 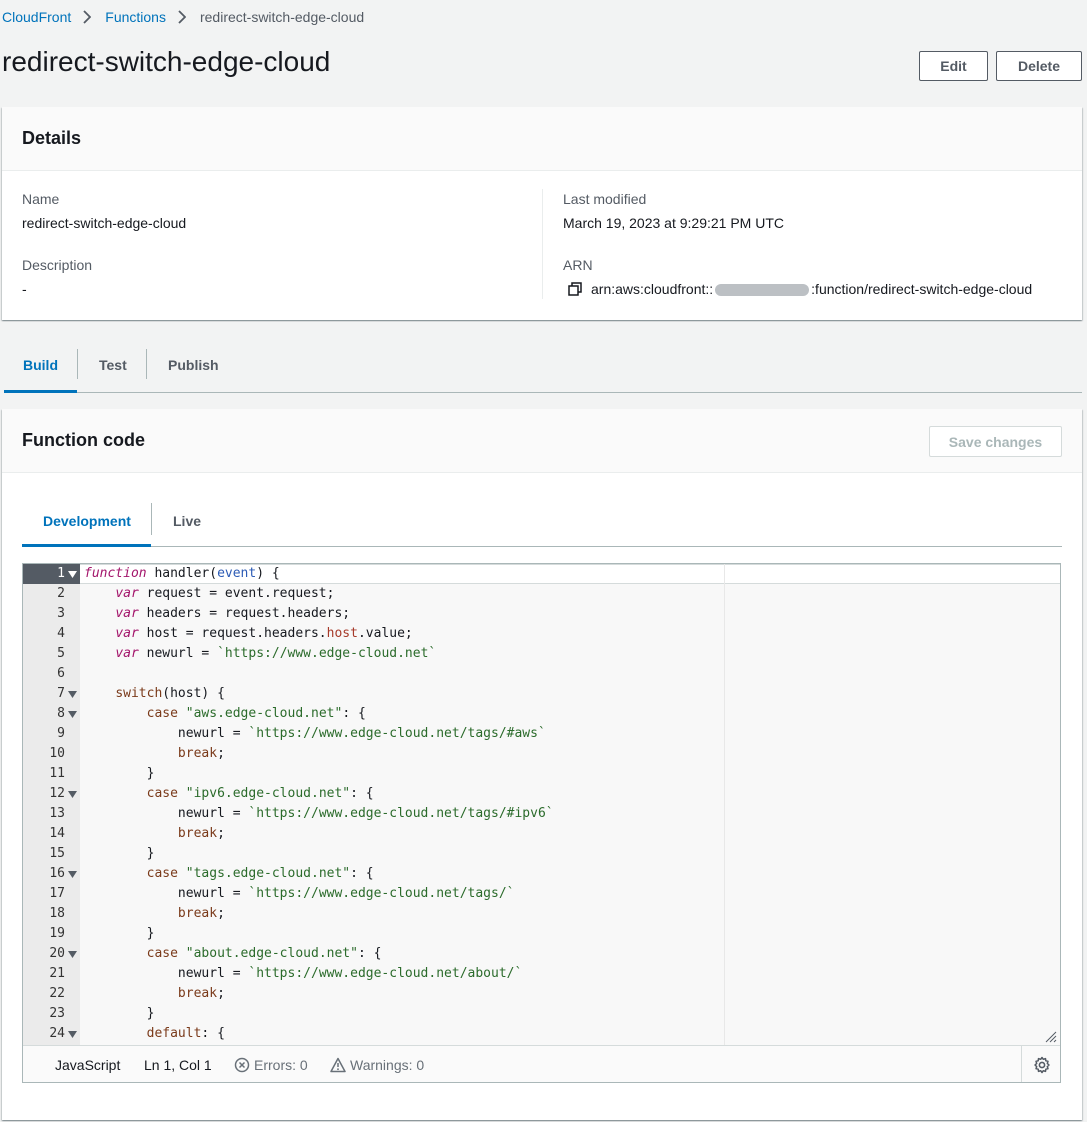 What do you see at coordinates (542, 244) in the screenshot?
I see `details-divider` at bounding box center [542, 244].